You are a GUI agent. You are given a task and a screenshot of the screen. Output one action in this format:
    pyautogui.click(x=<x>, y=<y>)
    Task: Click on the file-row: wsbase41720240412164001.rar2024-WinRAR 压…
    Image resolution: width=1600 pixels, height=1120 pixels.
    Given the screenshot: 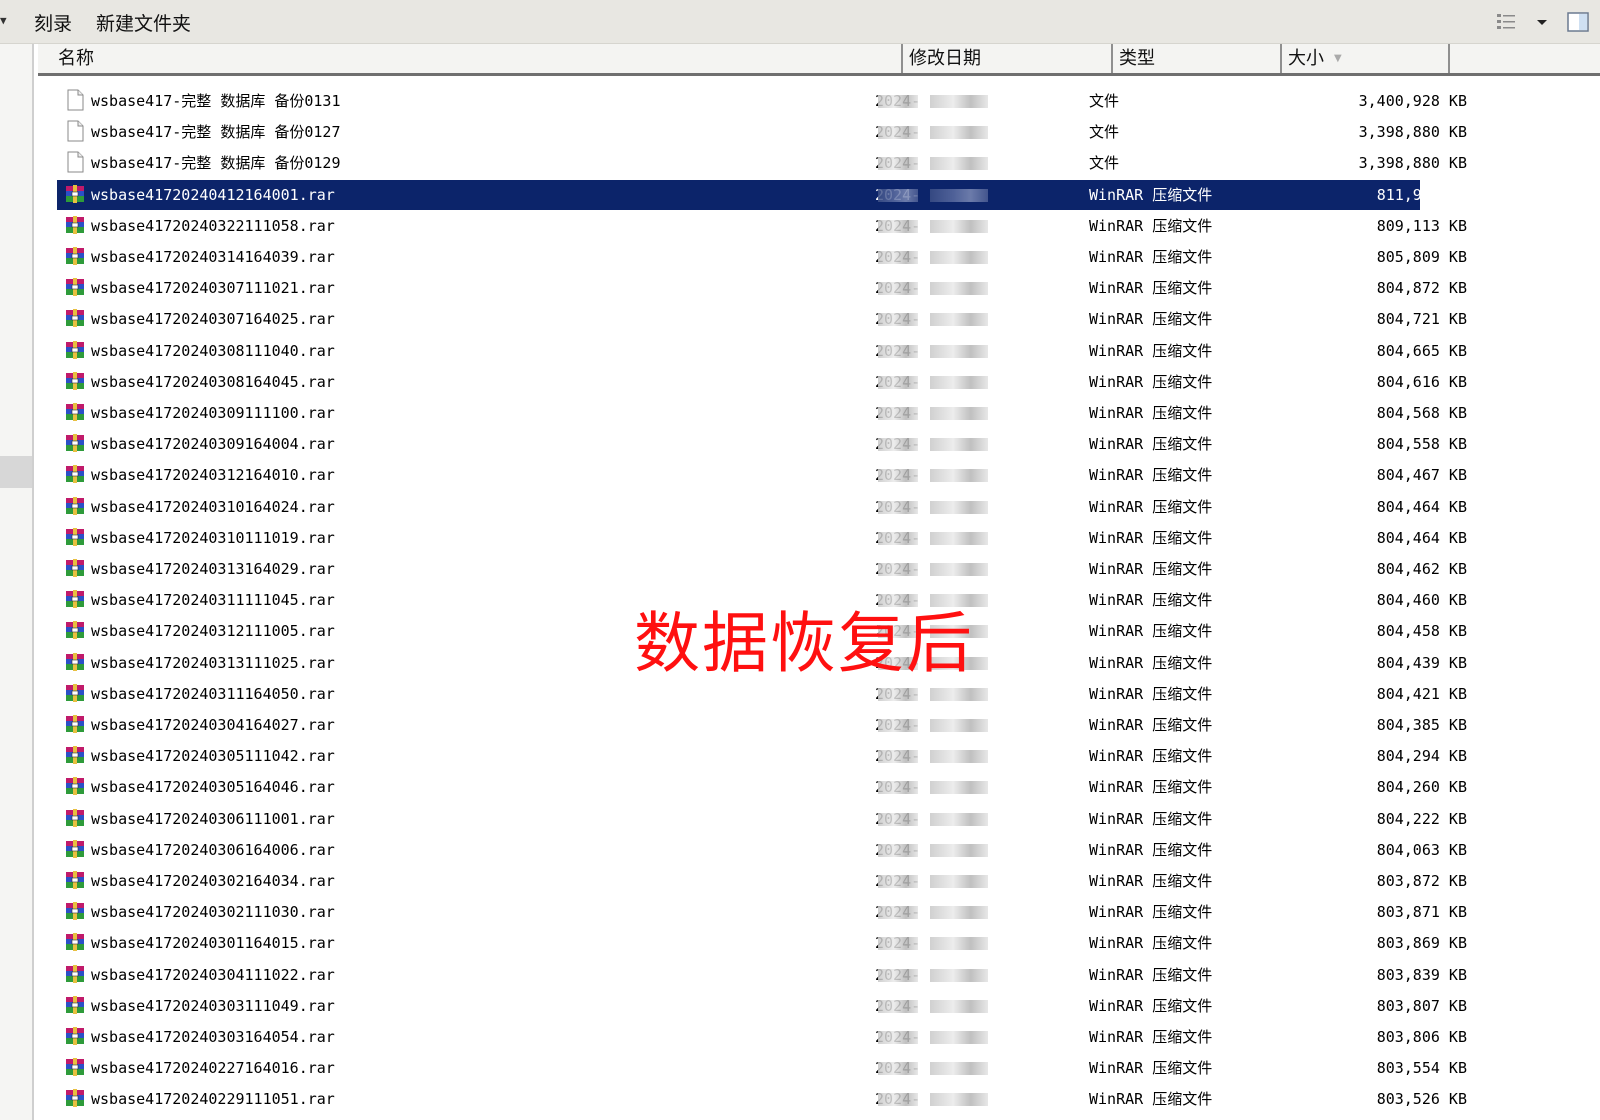 What is the action you would take?
    pyautogui.click(x=762, y=194)
    